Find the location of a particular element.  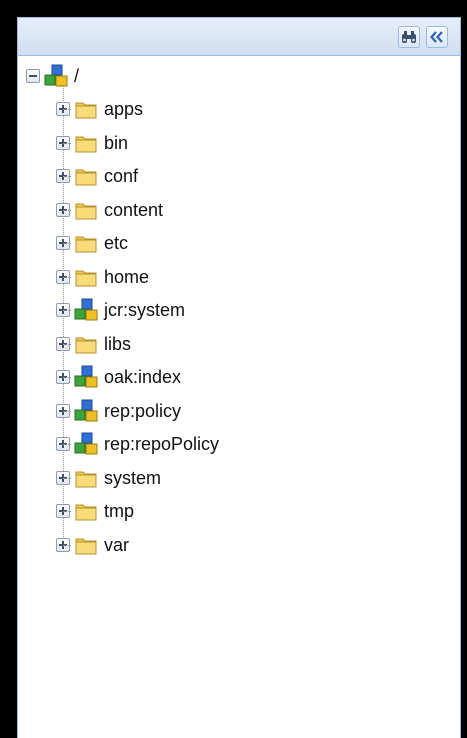

tree-node-label: system is located at coordinates (132, 478).